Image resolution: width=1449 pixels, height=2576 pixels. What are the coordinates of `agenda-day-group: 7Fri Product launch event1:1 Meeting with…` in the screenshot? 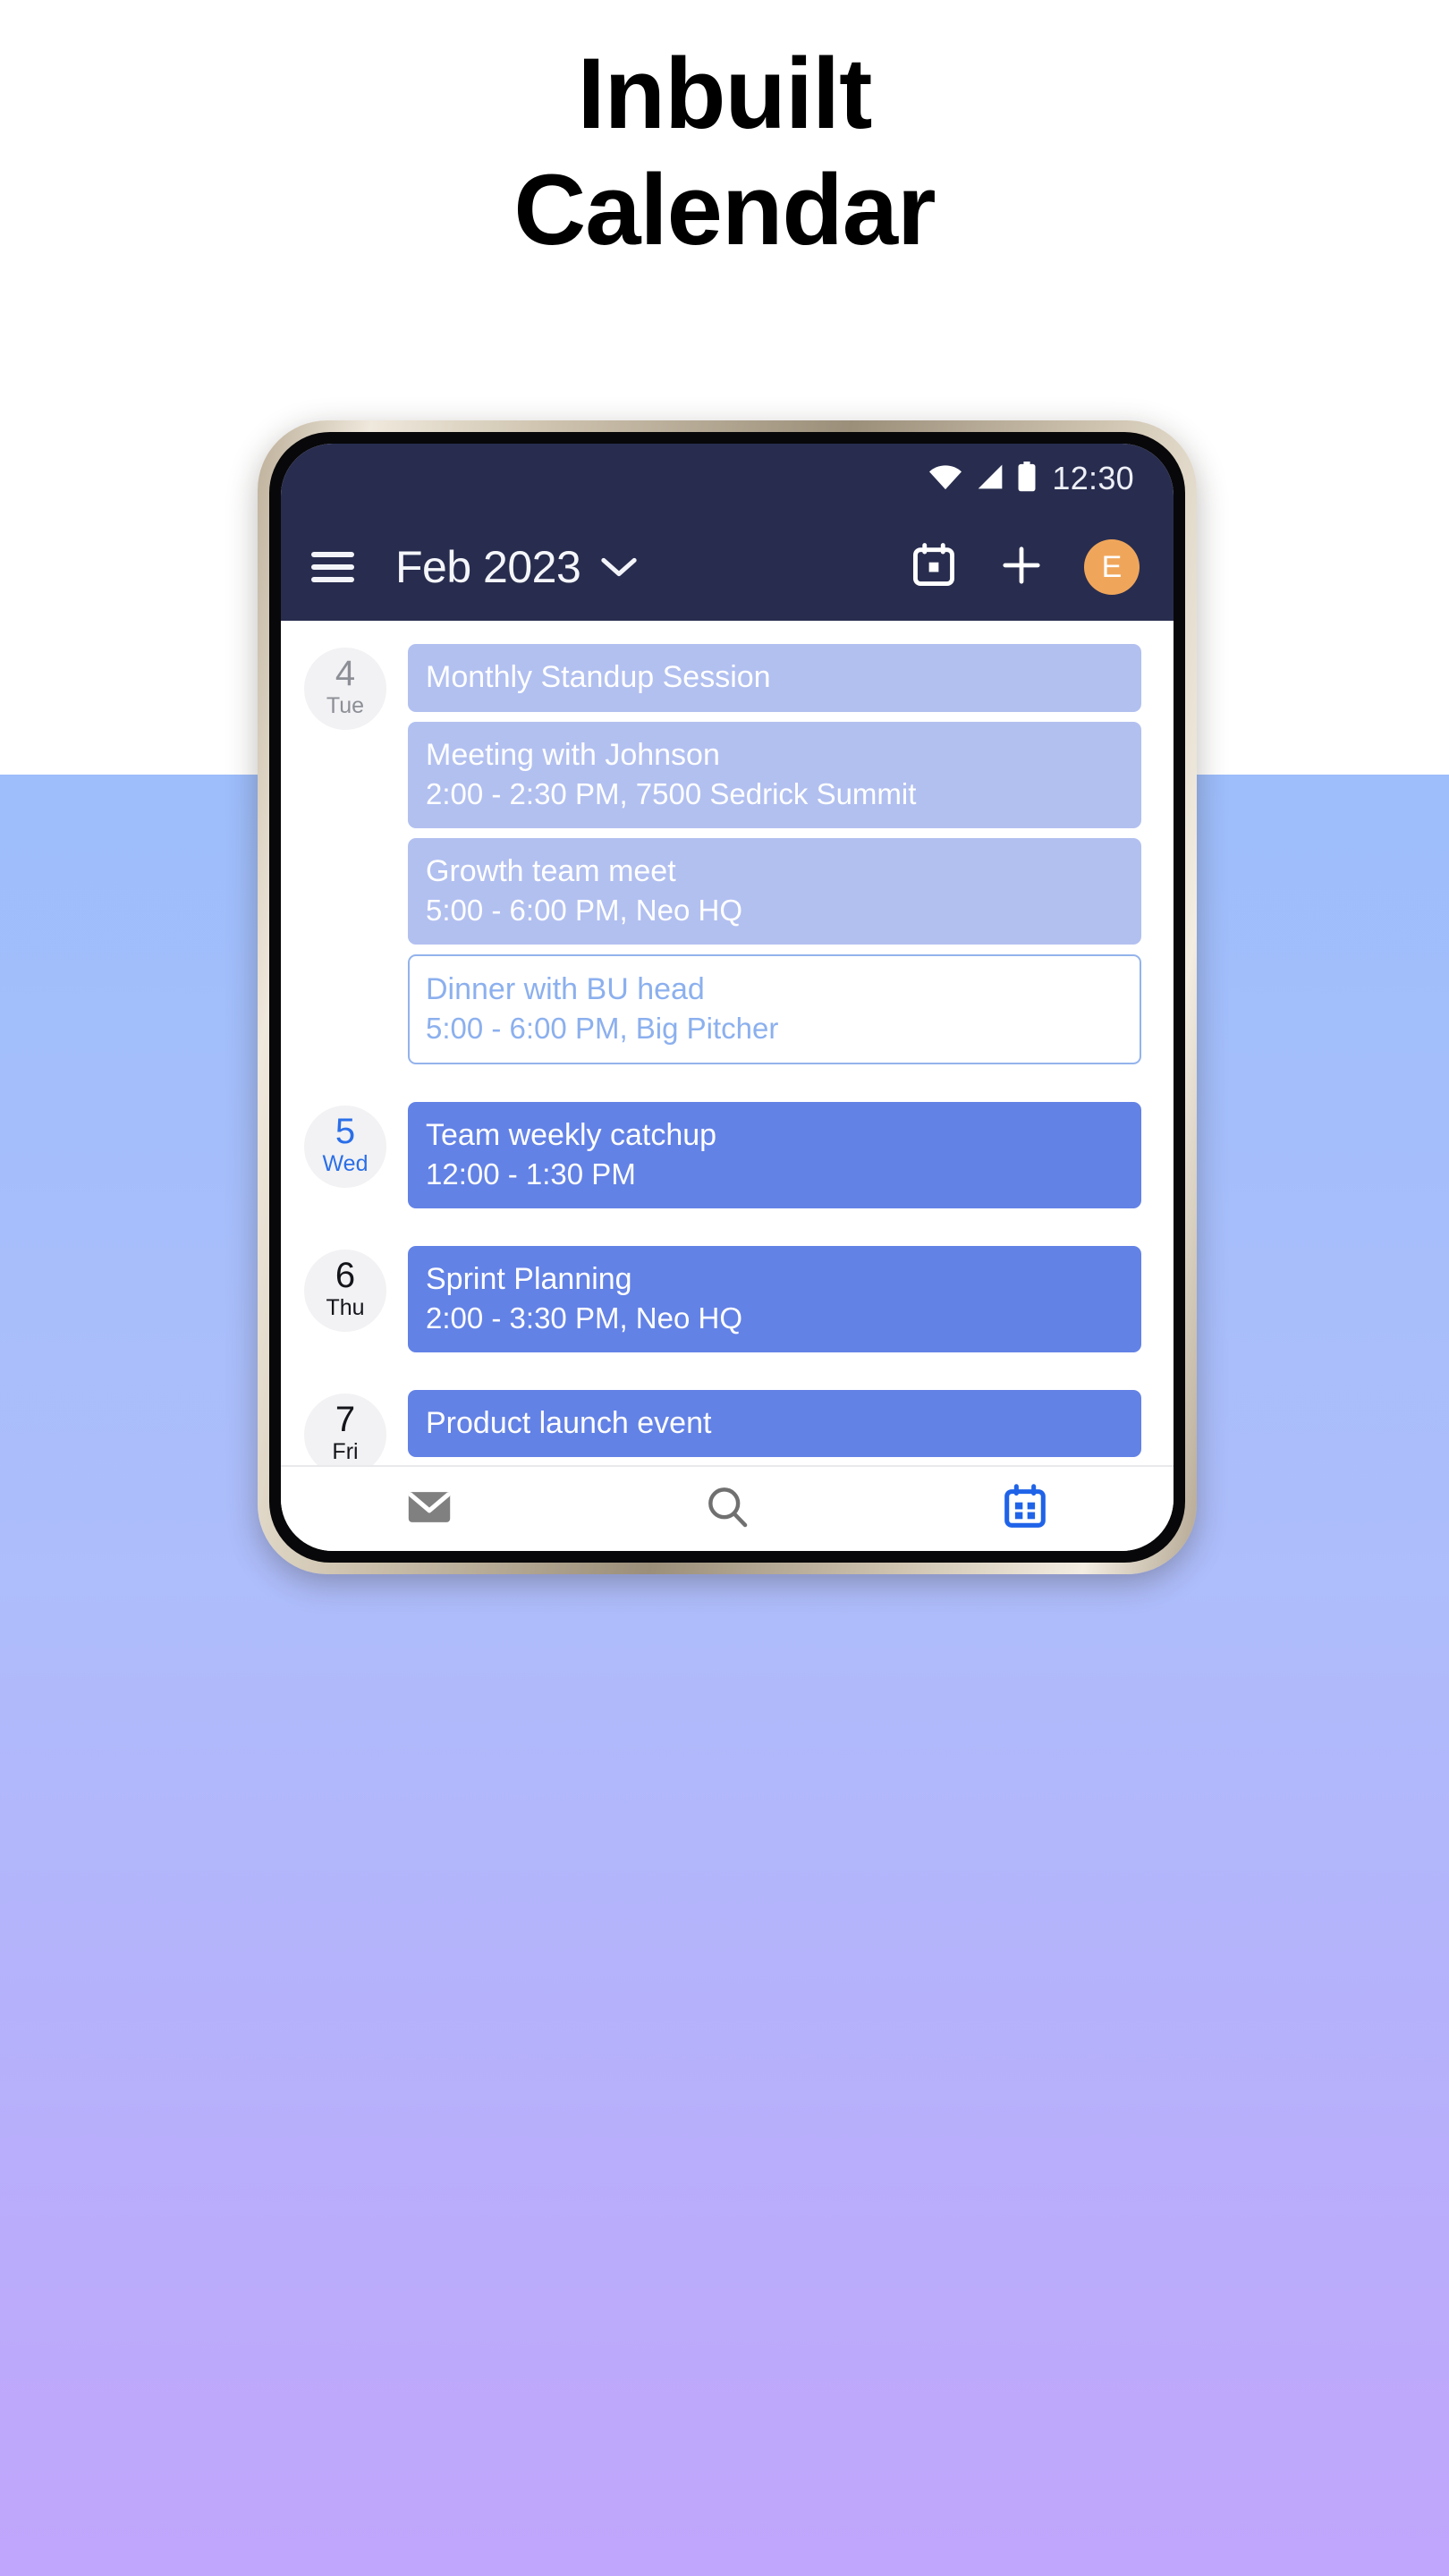 It's located at (727, 1427).